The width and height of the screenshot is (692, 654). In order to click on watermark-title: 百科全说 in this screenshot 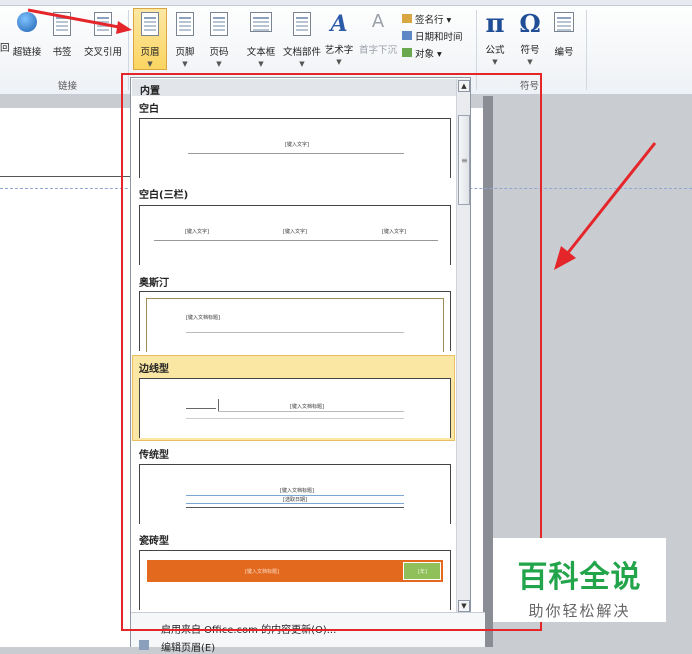, I will do `click(579, 577)`.